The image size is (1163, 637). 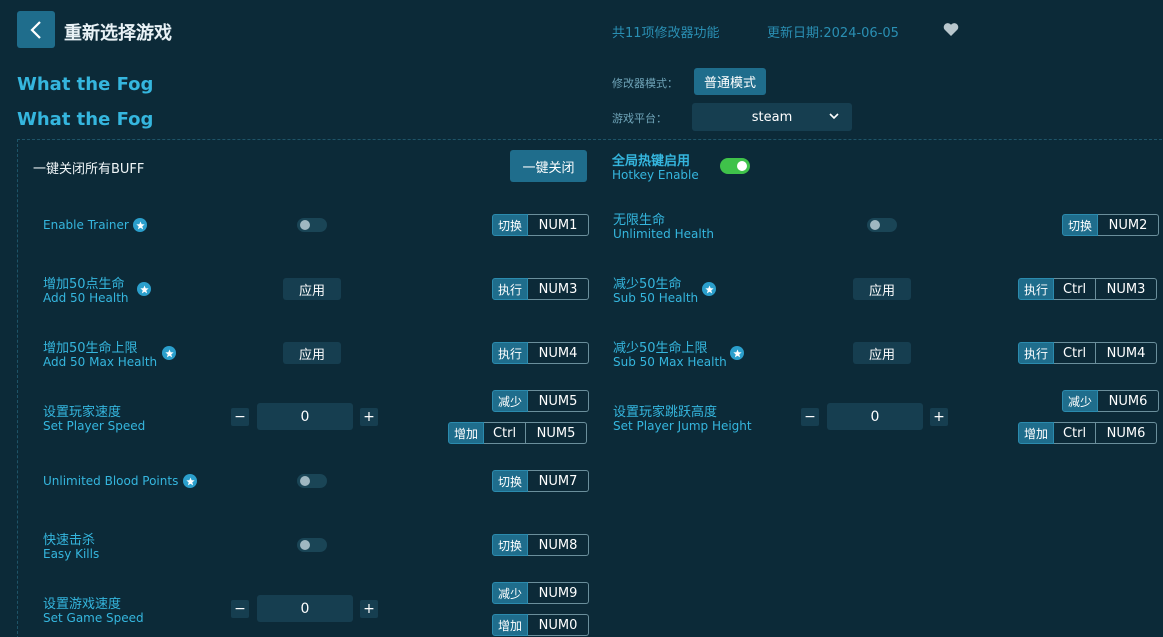 What do you see at coordinates (369, 417) in the screenshot?
I see `player-speed-increment-button: +` at bounding box center [369, 417].